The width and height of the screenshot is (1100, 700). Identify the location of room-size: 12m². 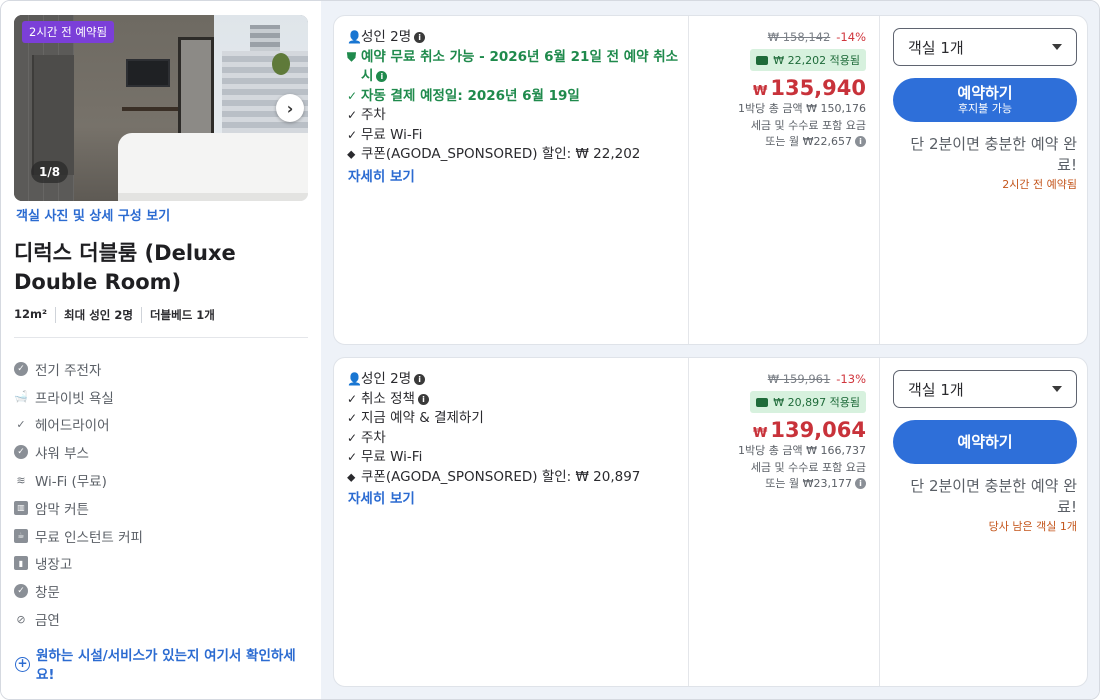
(31, 314).